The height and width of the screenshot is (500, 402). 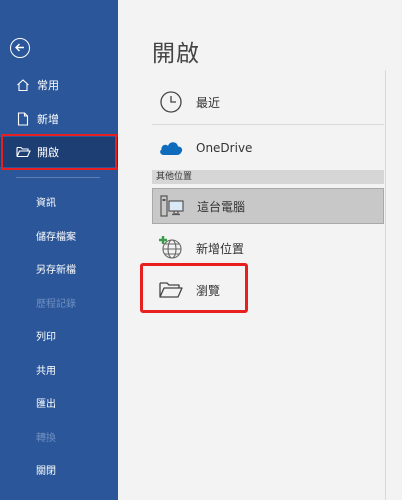 I want to click on sidebar-item-share: 共用, so click(x=46, y=369).